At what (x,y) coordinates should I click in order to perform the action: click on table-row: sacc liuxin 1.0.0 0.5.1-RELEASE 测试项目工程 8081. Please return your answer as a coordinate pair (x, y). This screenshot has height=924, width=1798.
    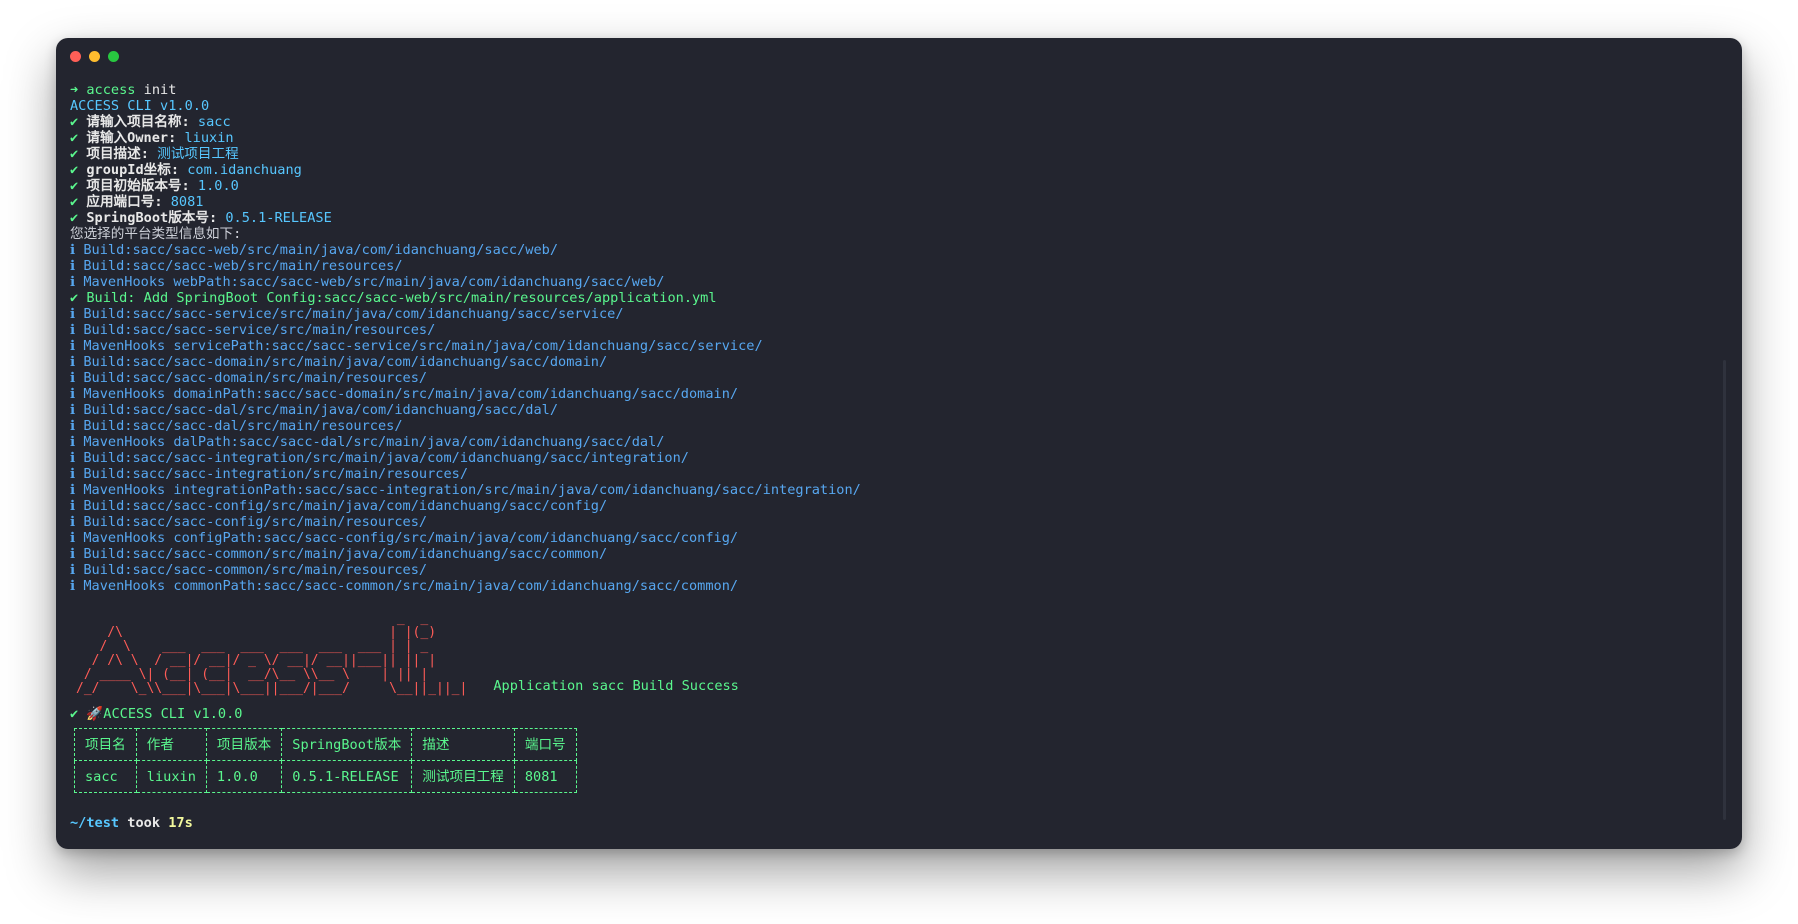
    Looking at the image, I should click on (325, 776).